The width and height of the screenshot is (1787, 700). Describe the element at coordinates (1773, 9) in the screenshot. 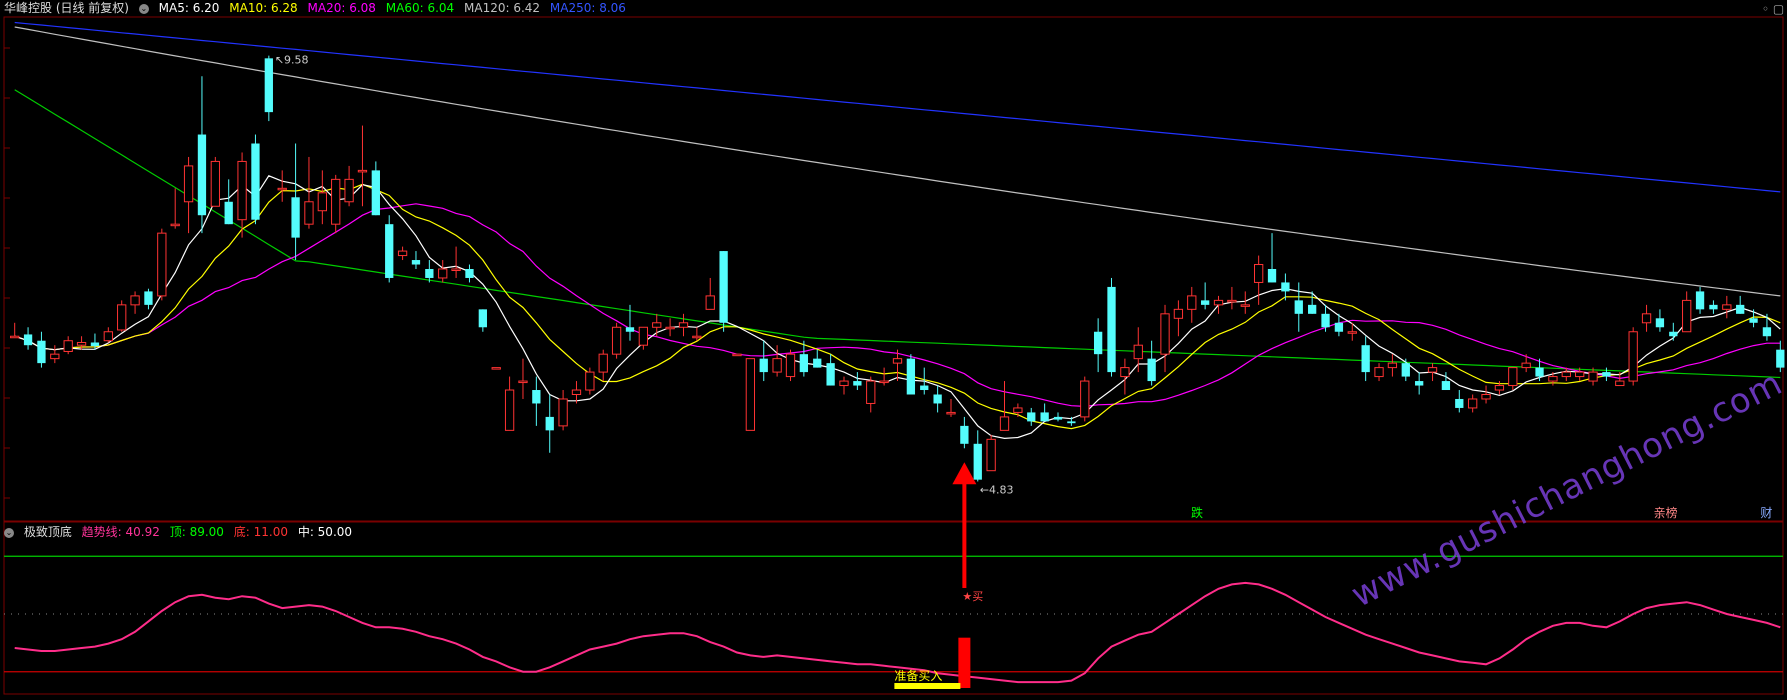

I see `chart-options-icon: ◦ ▢` at that location.